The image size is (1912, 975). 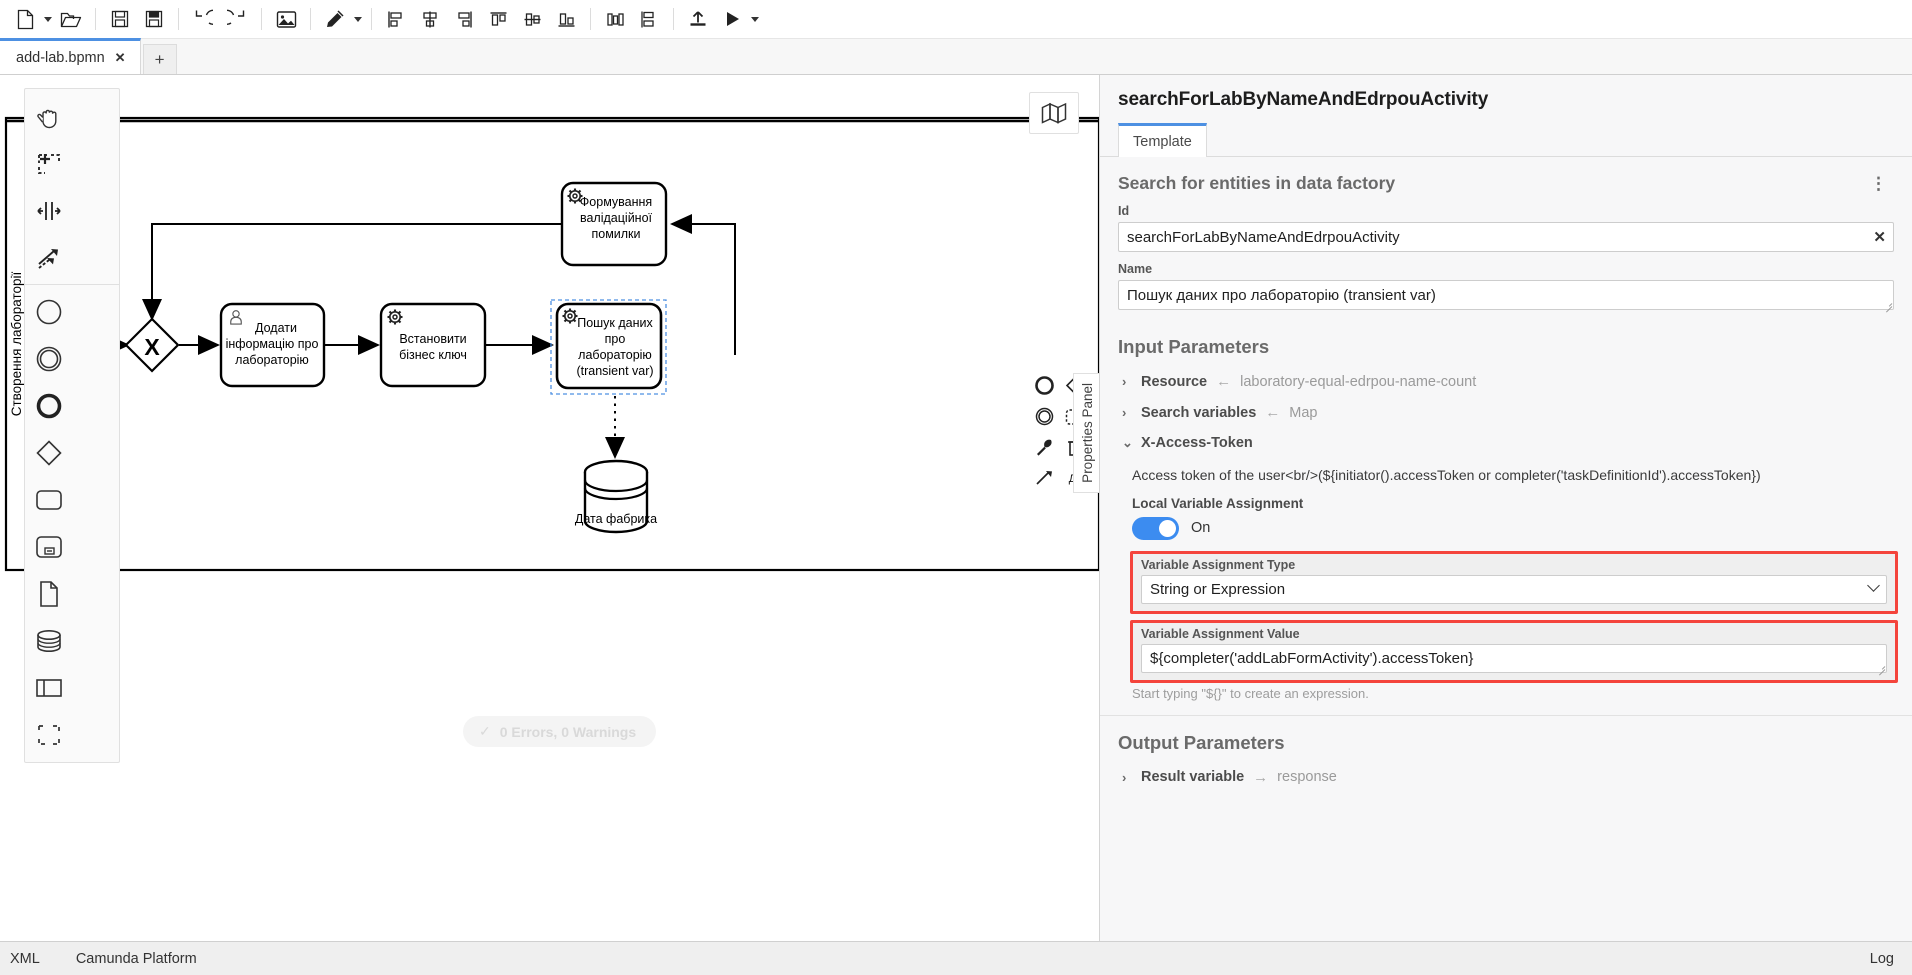 What do you see at coordinates (1506, 93) in the screenshot?
I see `properties-panel-header: searchForLabByNameAndEdrpouActivity` at bounding box center [1506, 93].